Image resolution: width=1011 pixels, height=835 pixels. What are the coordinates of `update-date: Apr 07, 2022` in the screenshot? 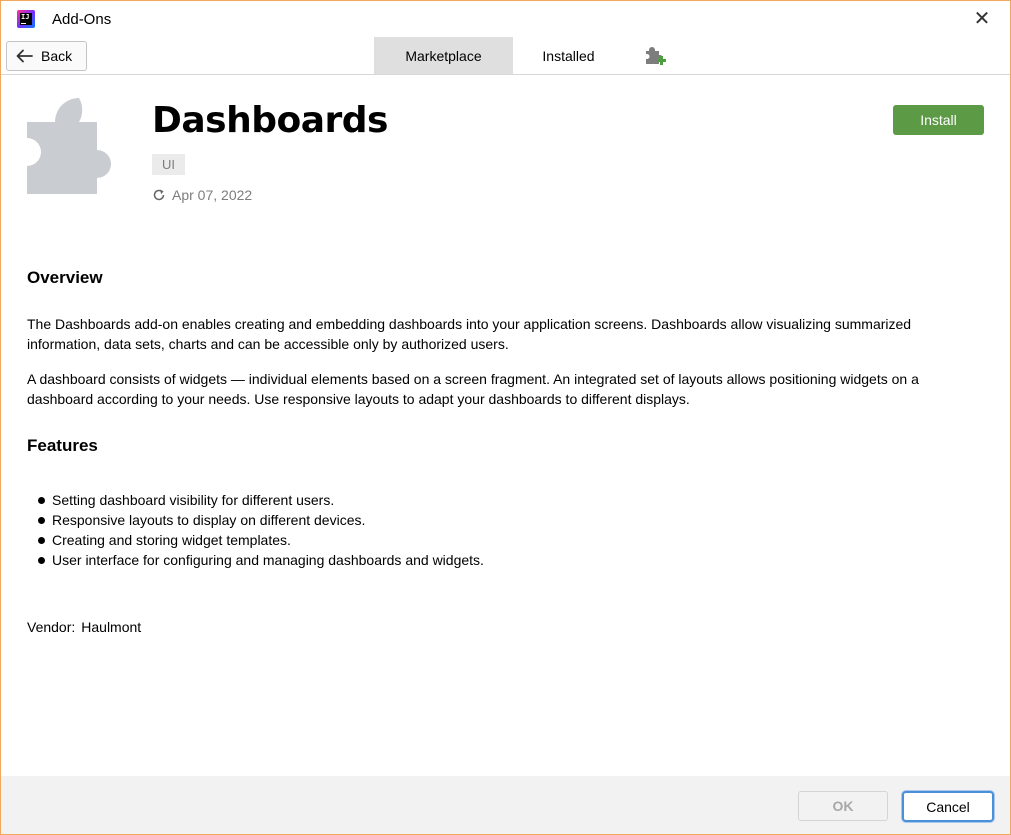 It's located at (202, 195).